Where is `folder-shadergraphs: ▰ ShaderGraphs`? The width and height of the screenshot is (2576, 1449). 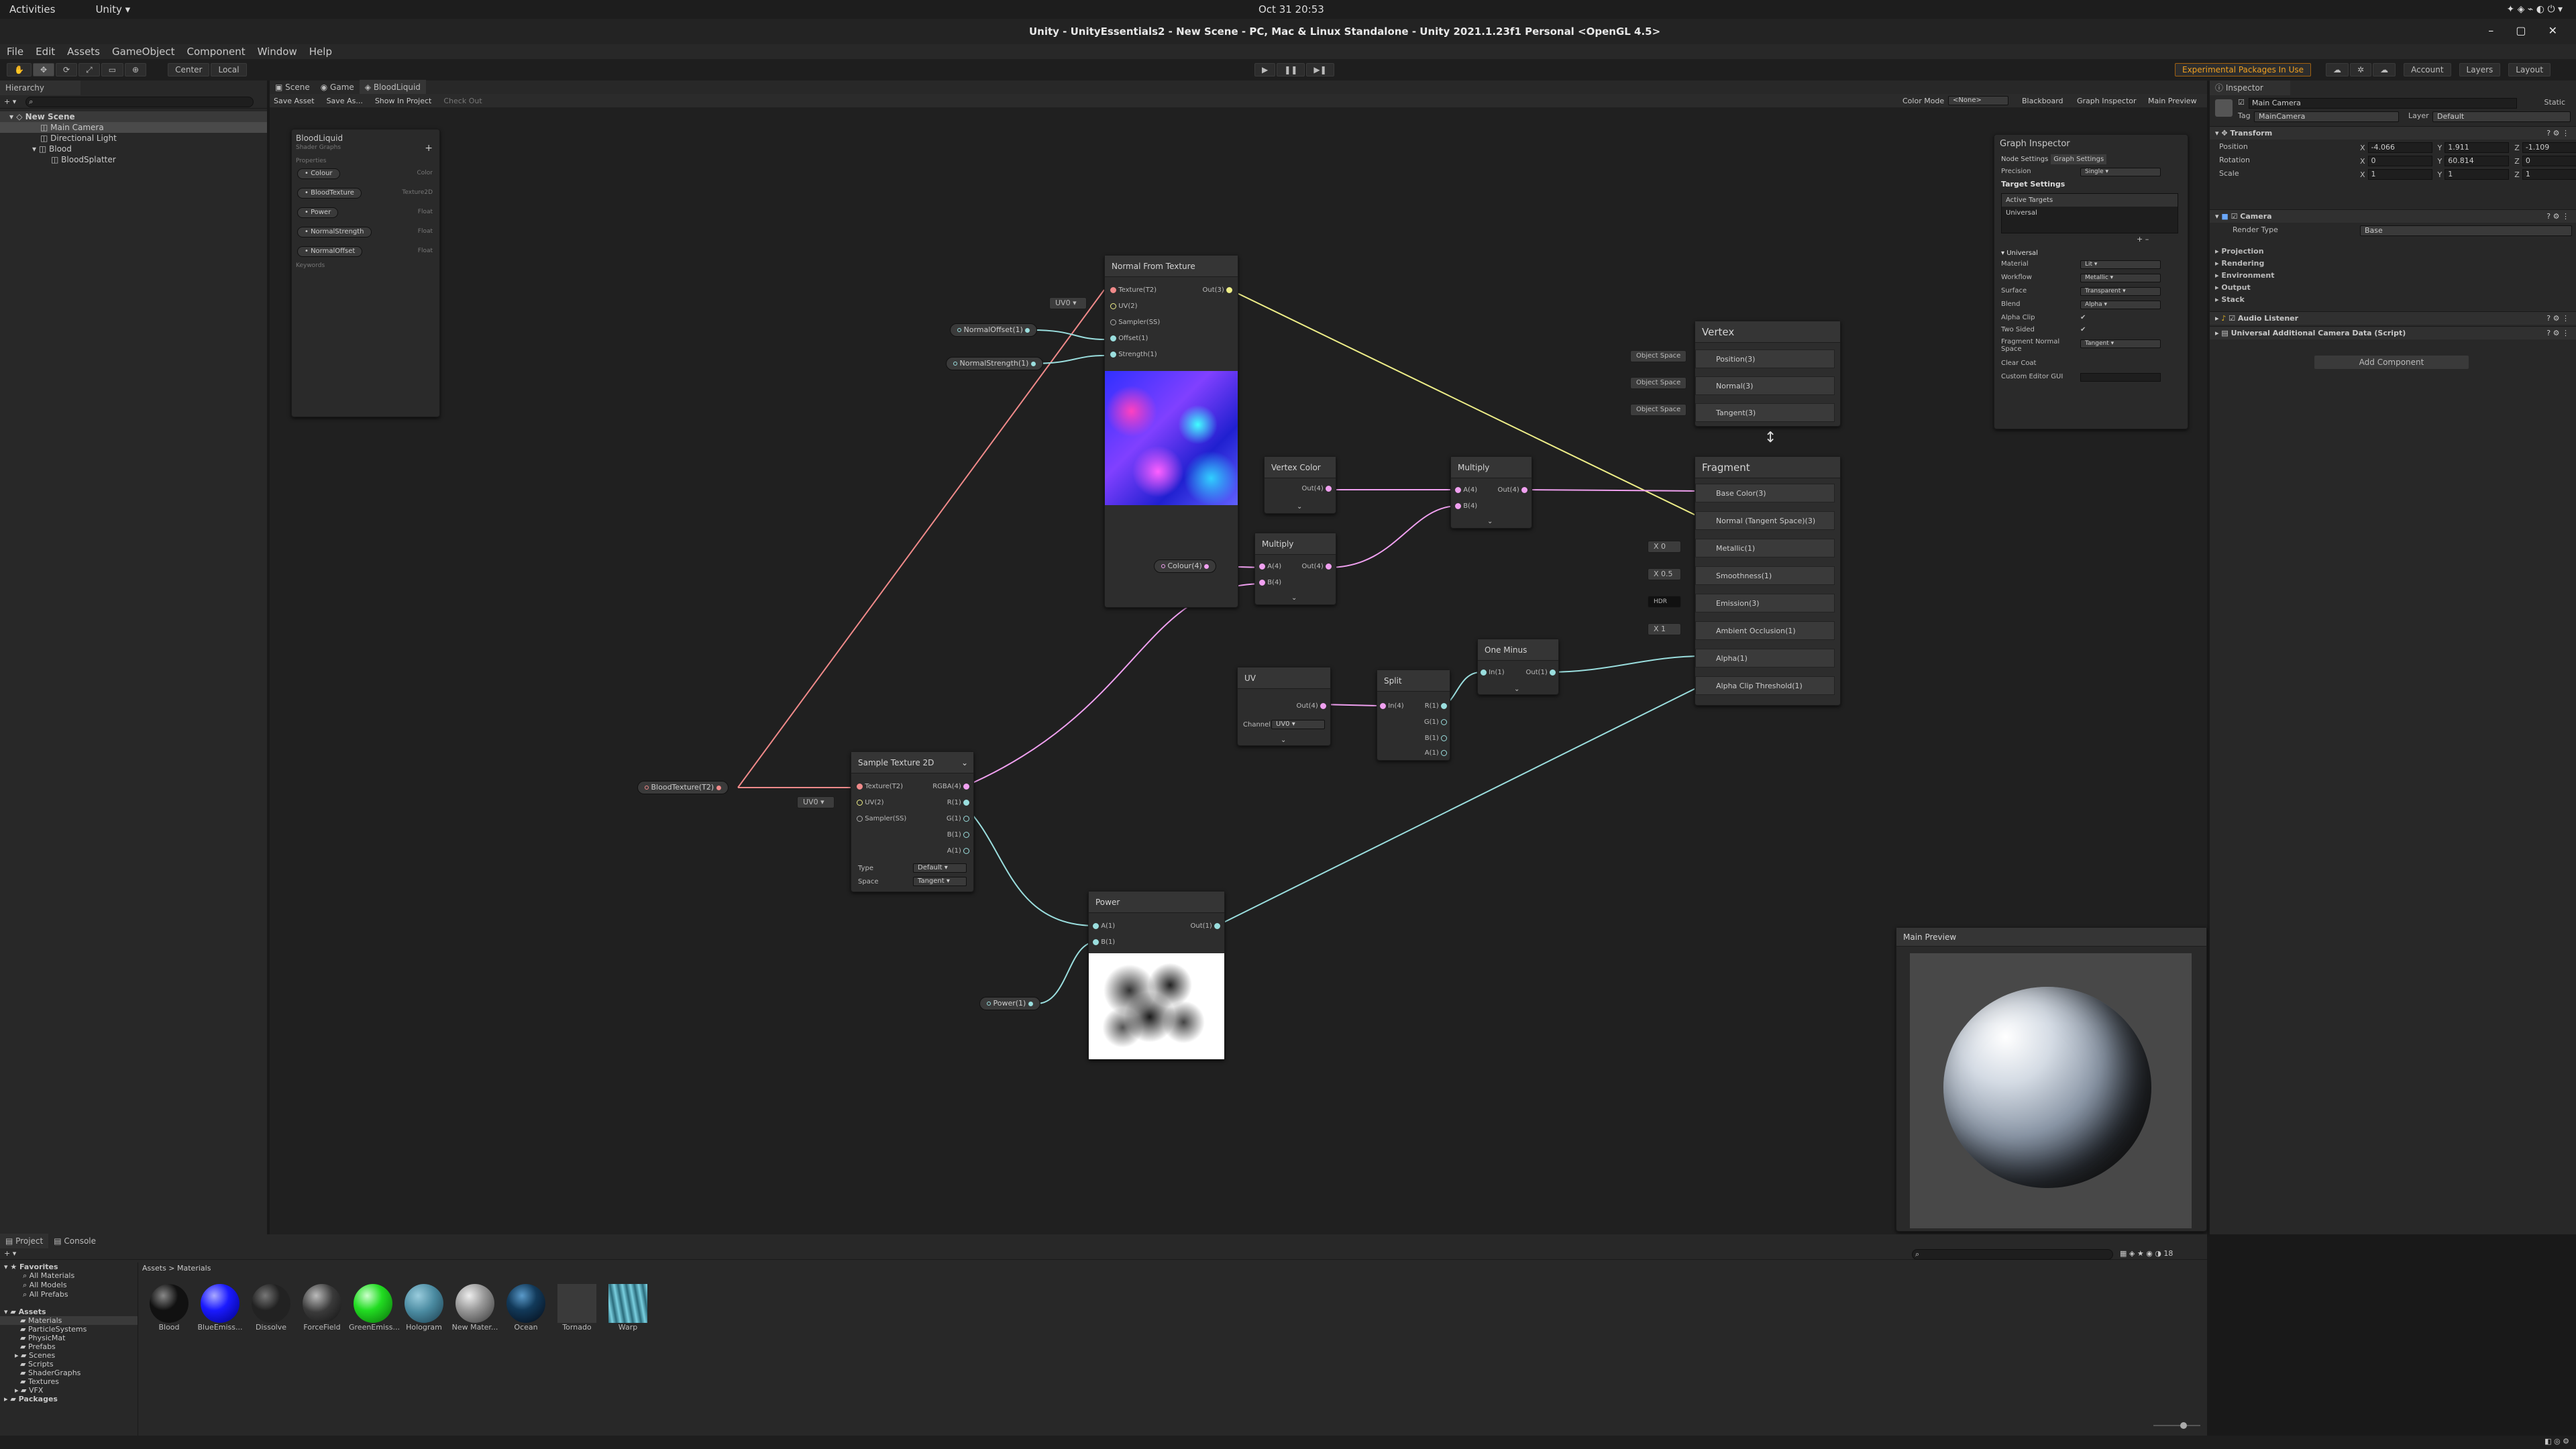
folder-shadergraphs: ▰ ShaderGraphs is located at coordinates (69, 1372).